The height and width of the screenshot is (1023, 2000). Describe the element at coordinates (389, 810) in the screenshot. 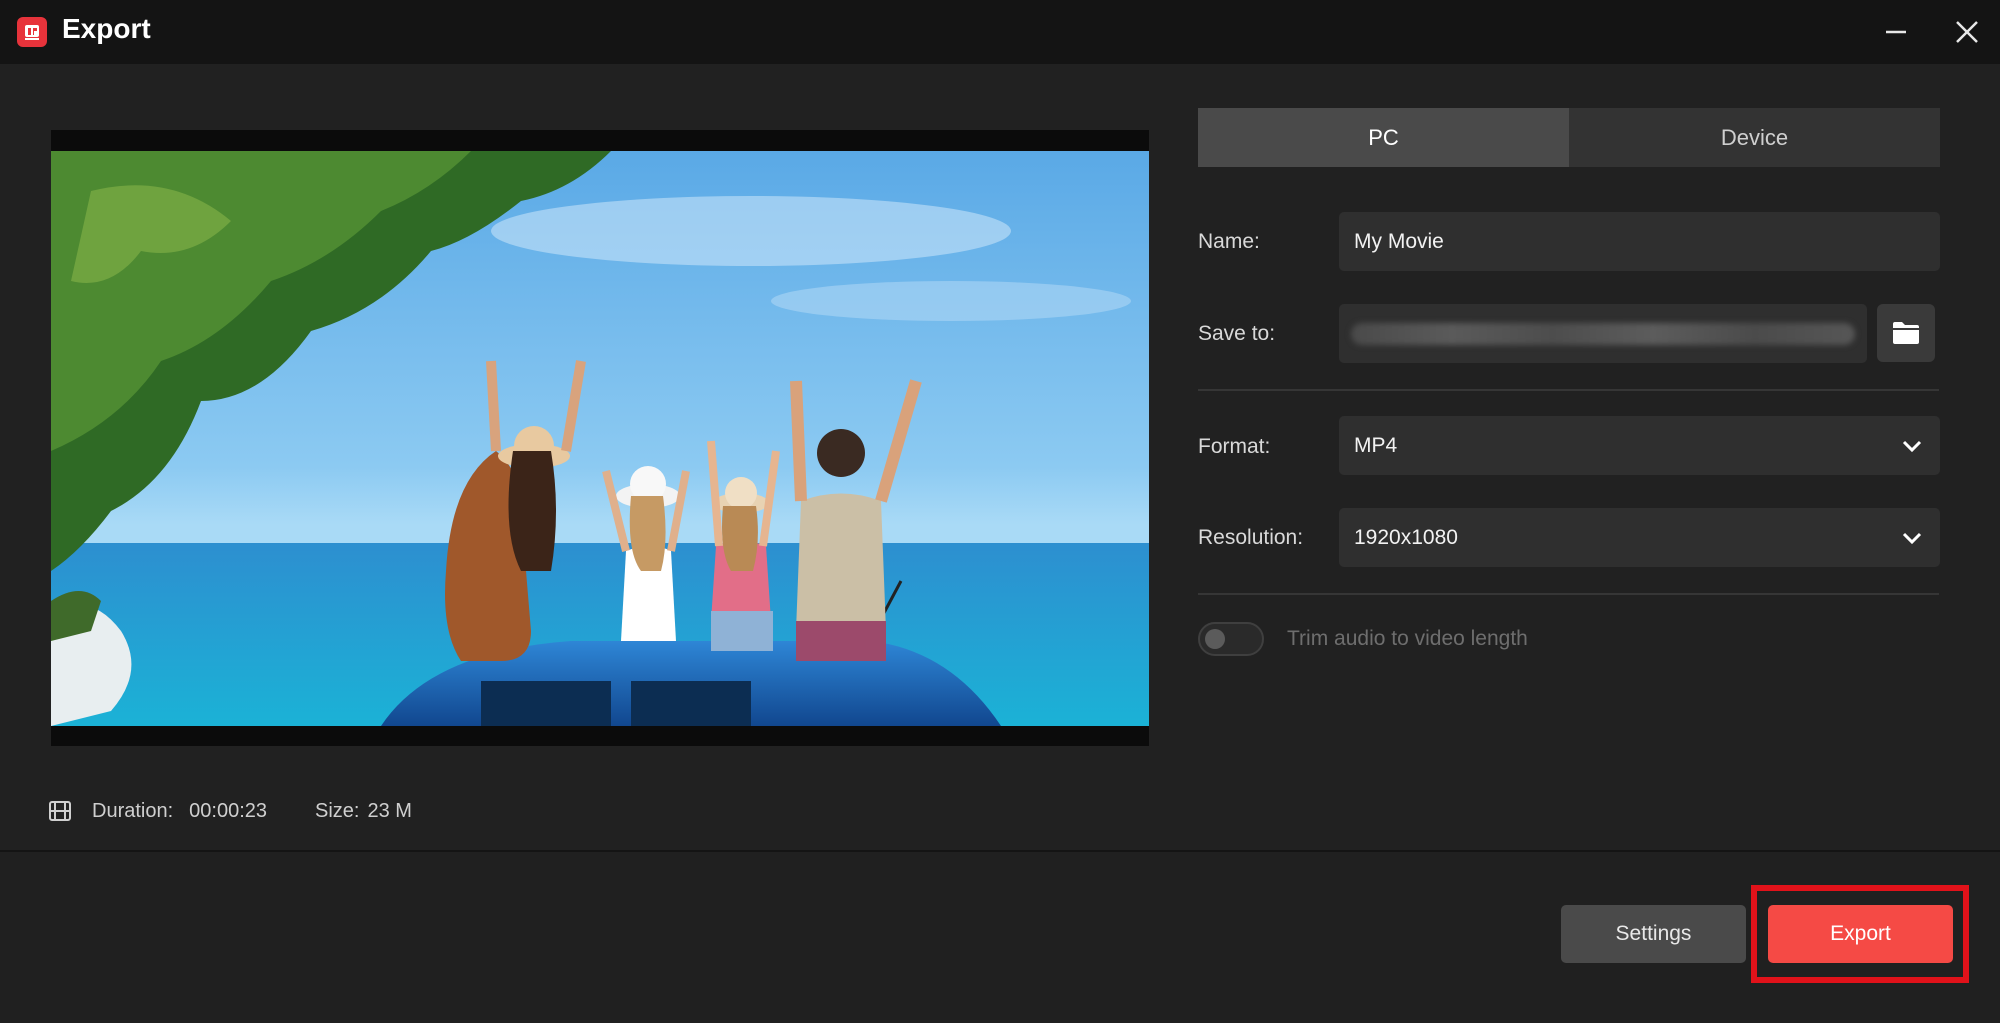

I see `size-value: 23 M` at that location.